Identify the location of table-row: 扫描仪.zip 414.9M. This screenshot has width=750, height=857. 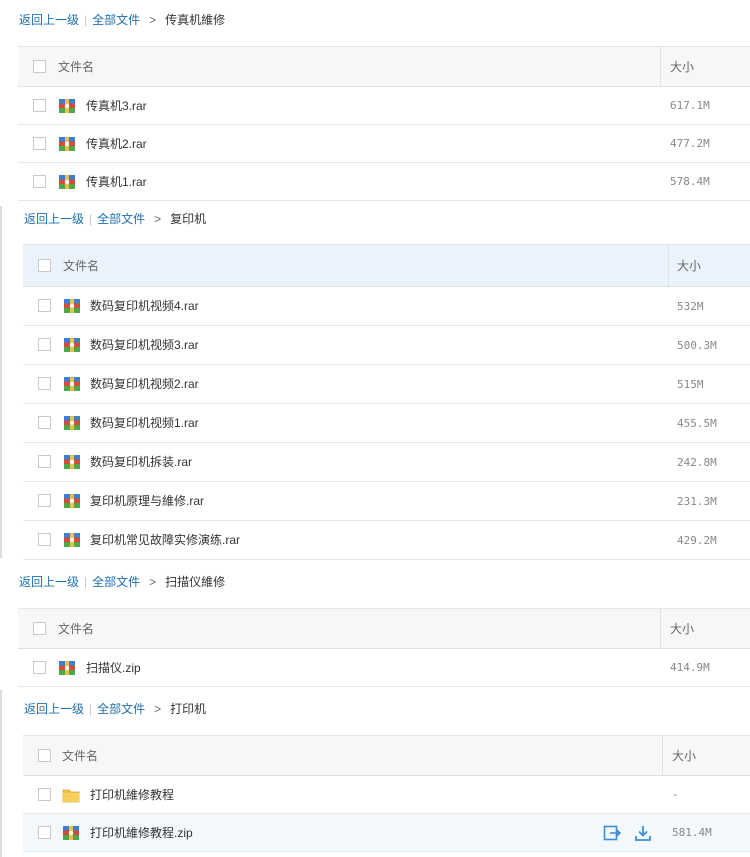
(384, 668).